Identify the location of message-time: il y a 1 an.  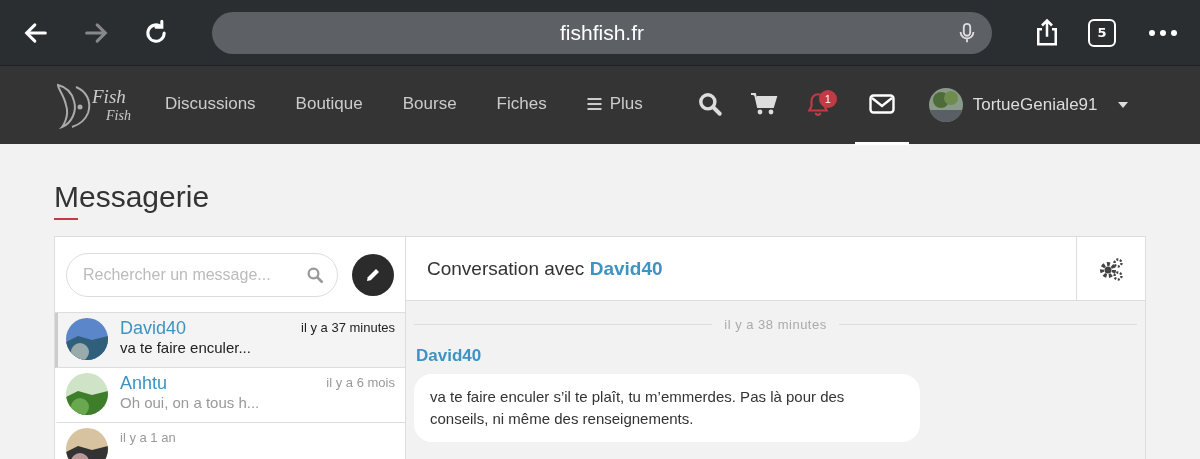
(148, 437).